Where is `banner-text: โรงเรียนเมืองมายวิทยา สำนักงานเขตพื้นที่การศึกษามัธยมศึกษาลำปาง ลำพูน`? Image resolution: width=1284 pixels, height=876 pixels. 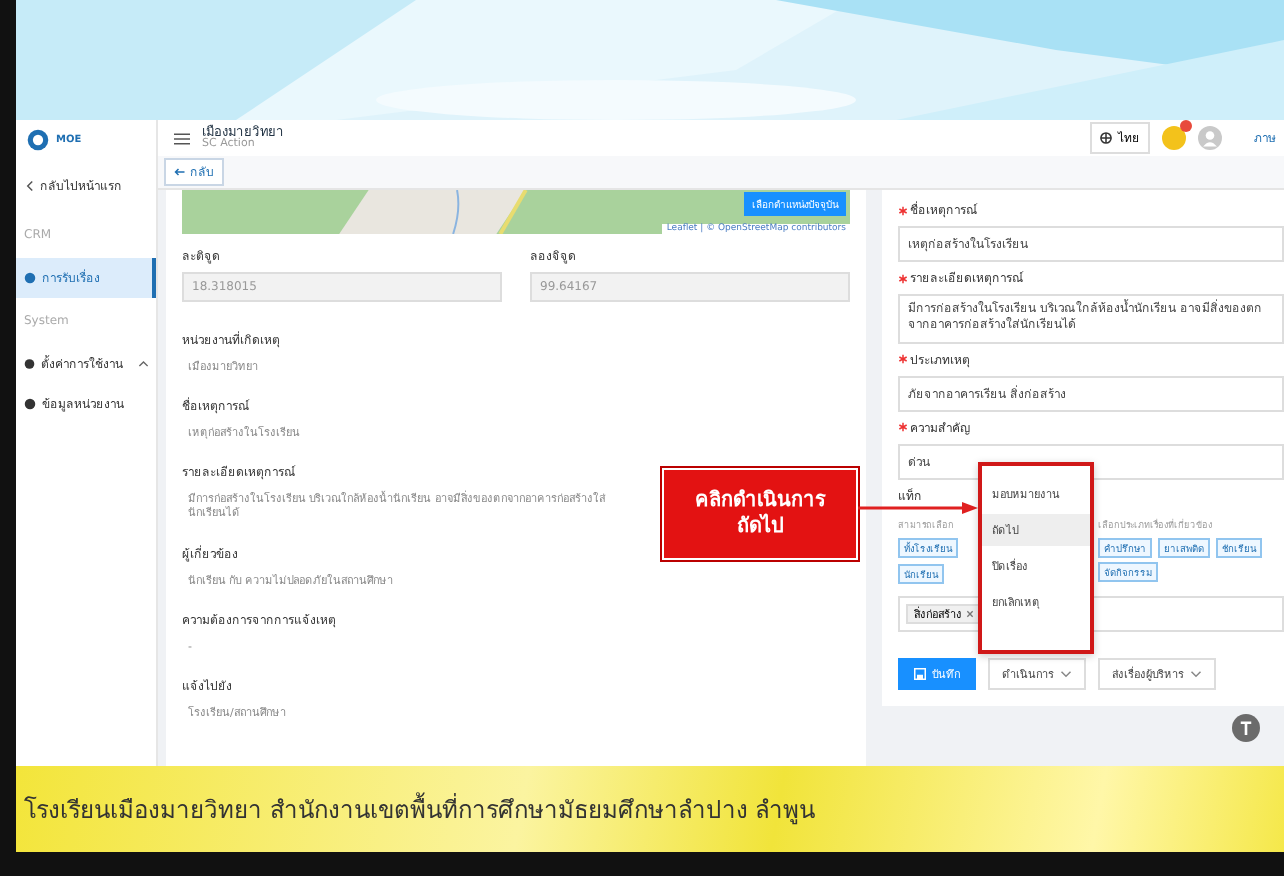 banner-text: โรงเรียนเมืองมายวิทยา สำนักงานเขตพื้นที่การศึกษามัธยมศึกษาลำปาง ลำพูน is located at coordinates (420, 809).